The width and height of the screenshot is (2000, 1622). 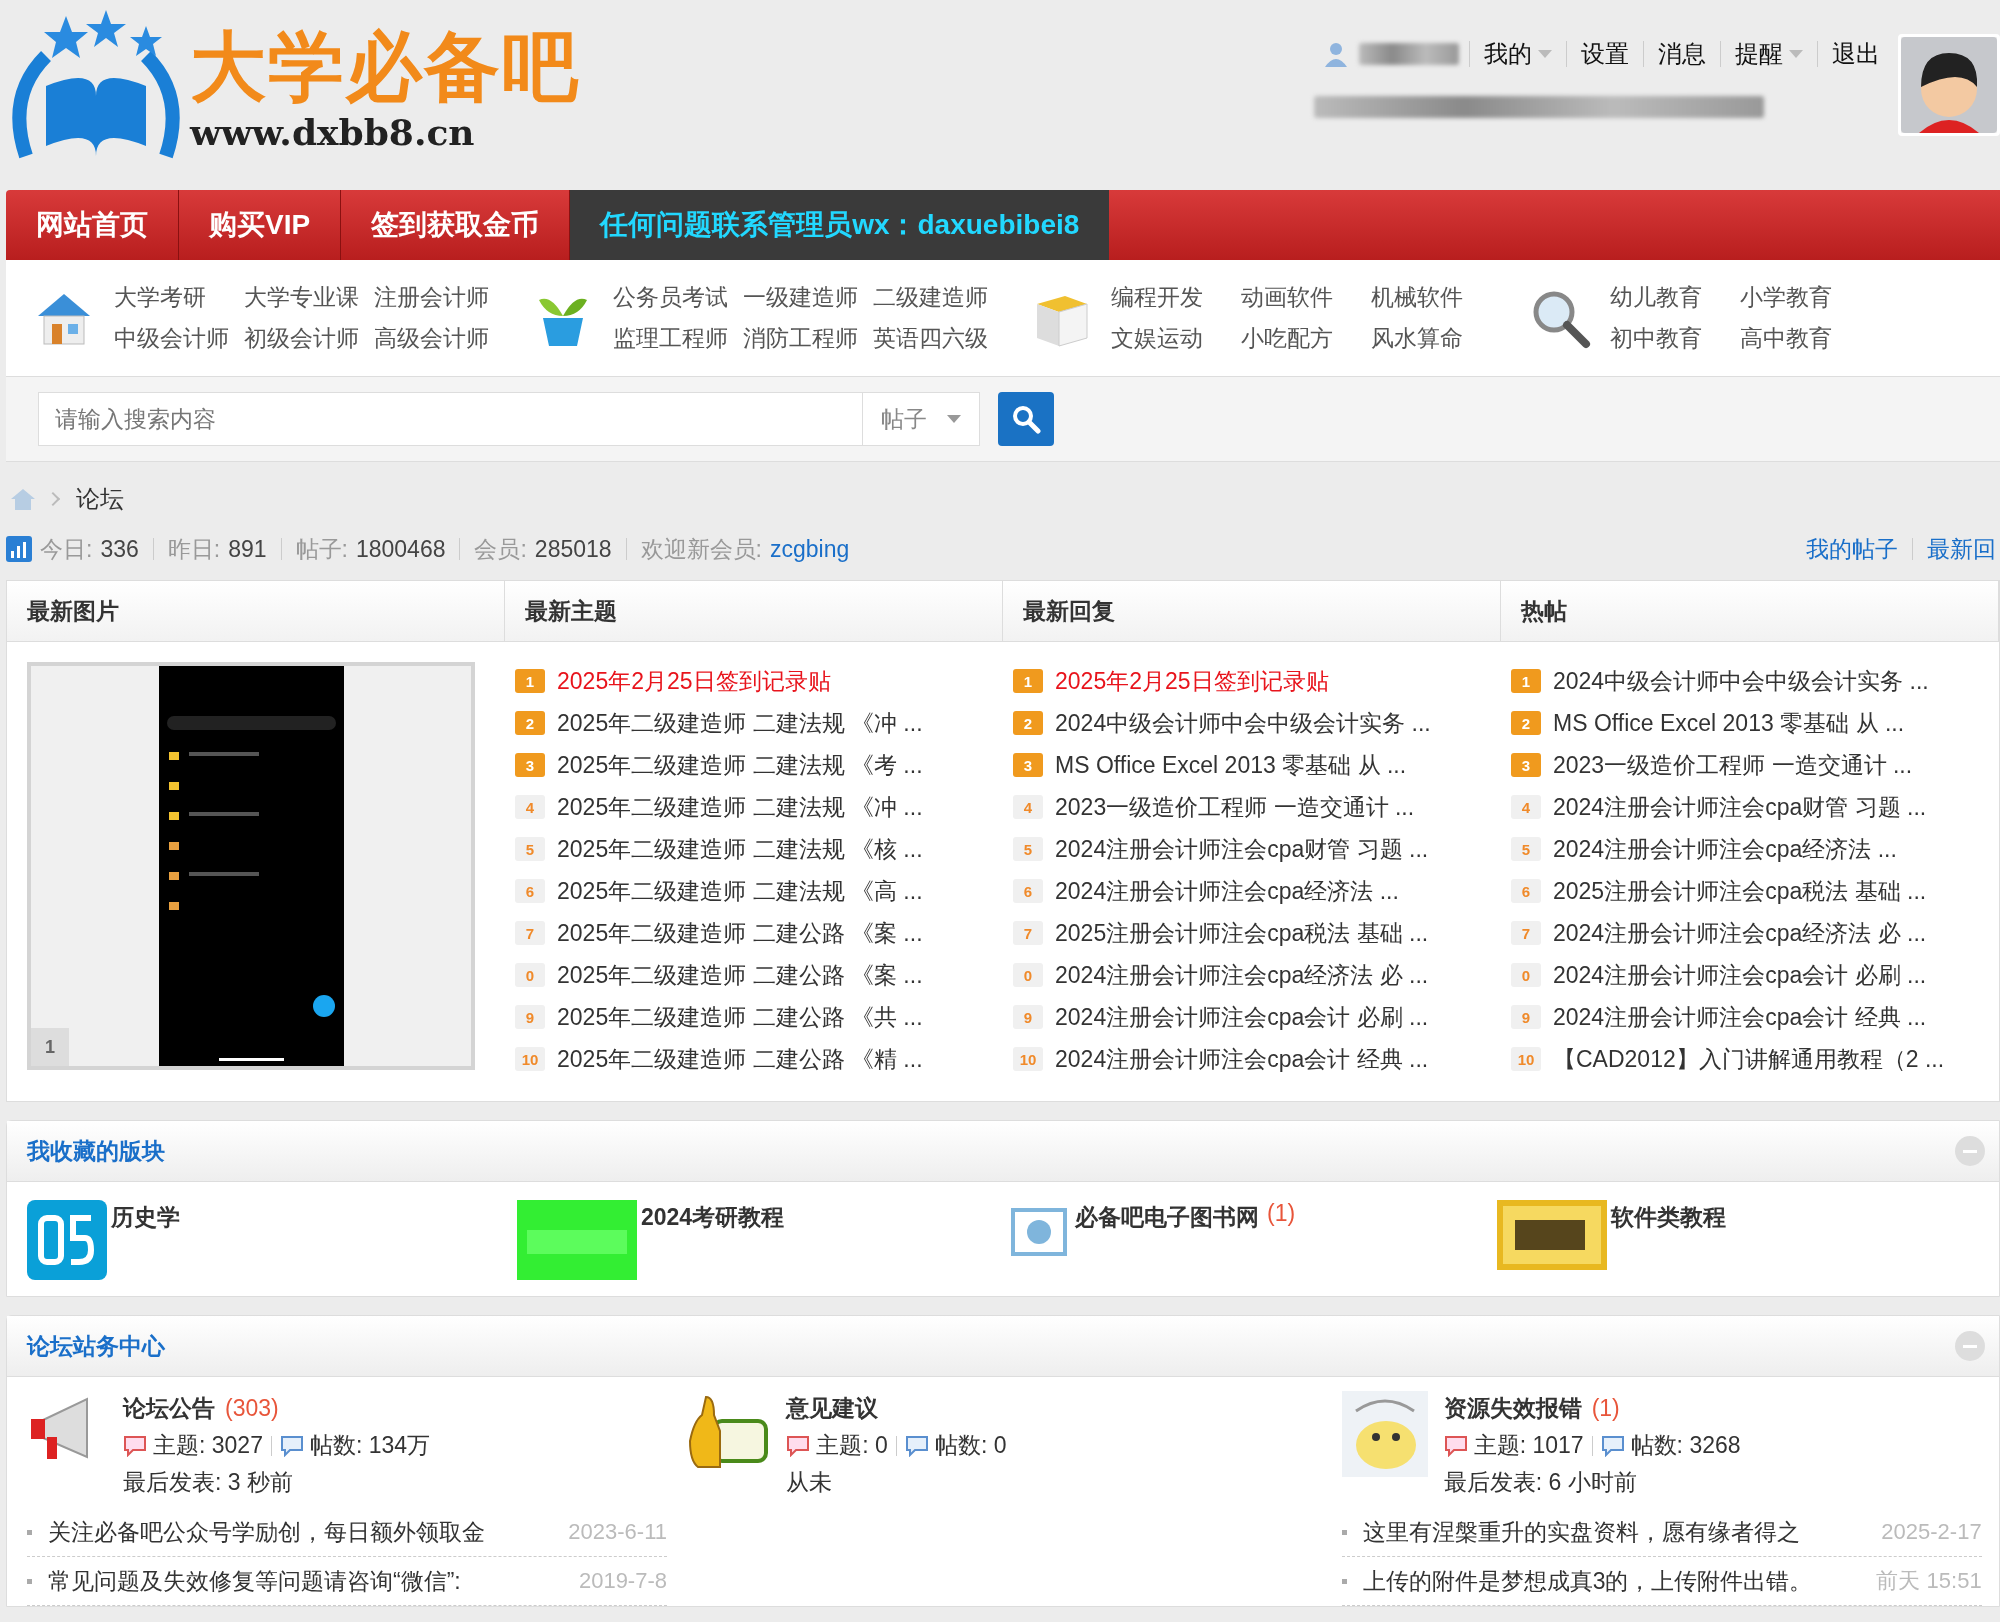 I want to click on stat-value: 1800468, so click(x=400, y=549).